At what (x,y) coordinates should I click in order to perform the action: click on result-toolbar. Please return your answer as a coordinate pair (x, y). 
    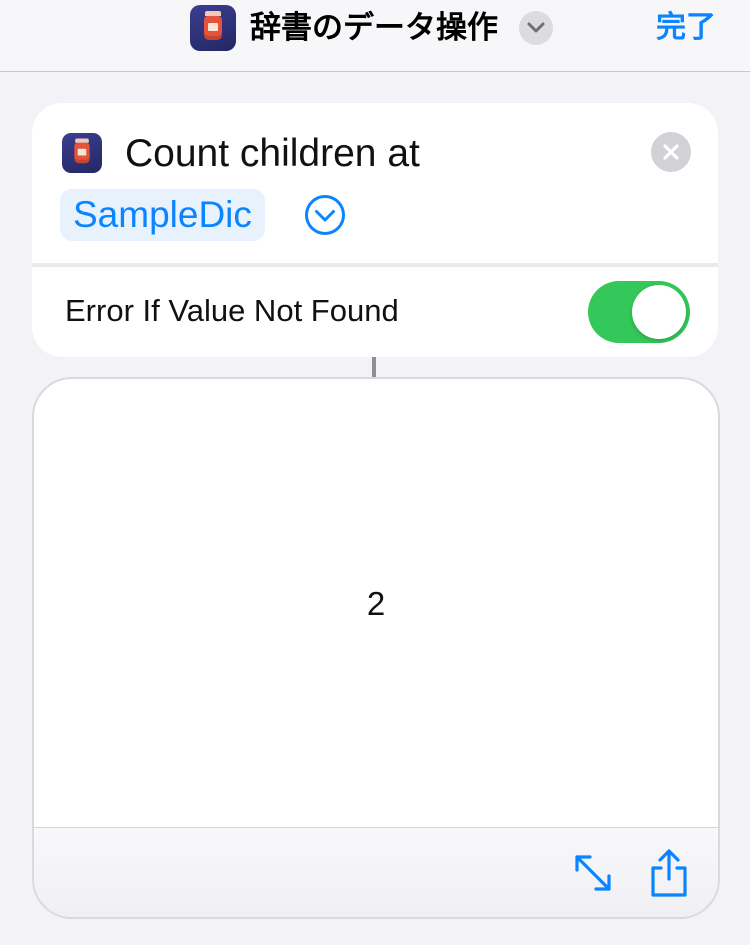
    Looking at the image, I should click on (376, 872).